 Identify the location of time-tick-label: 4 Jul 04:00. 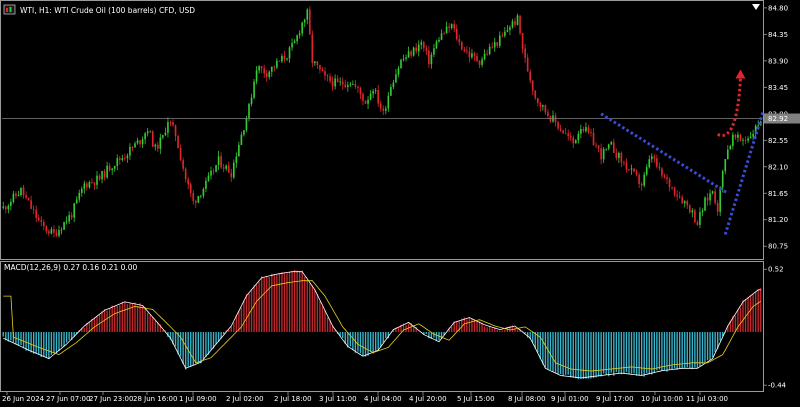
(383, 399).